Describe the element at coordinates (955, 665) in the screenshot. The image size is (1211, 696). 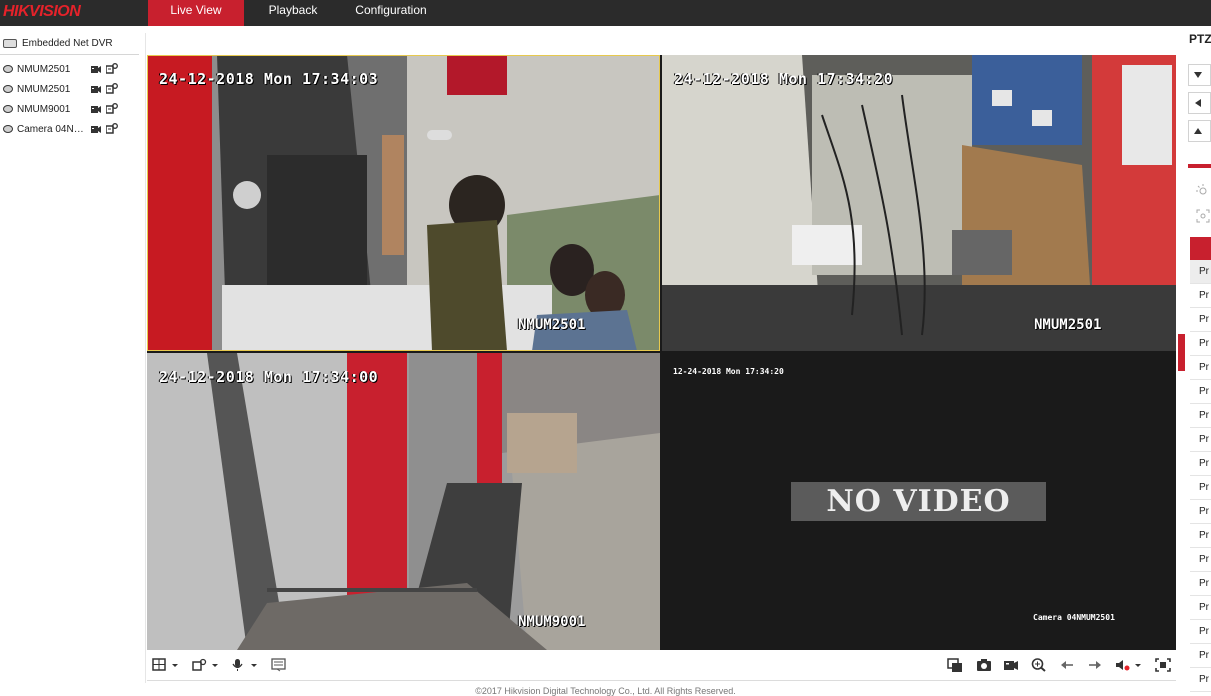
I see `stop-all-icon` at that location.